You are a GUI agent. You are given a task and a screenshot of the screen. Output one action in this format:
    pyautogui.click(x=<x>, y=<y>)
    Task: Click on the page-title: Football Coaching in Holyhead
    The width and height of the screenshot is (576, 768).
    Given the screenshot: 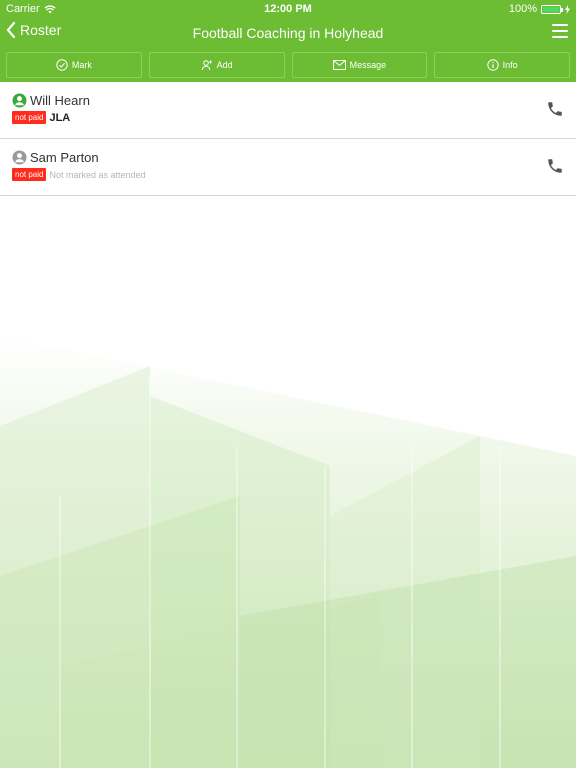 What is the action you would take?
    pyautogui.click(x=288, y=33)
    